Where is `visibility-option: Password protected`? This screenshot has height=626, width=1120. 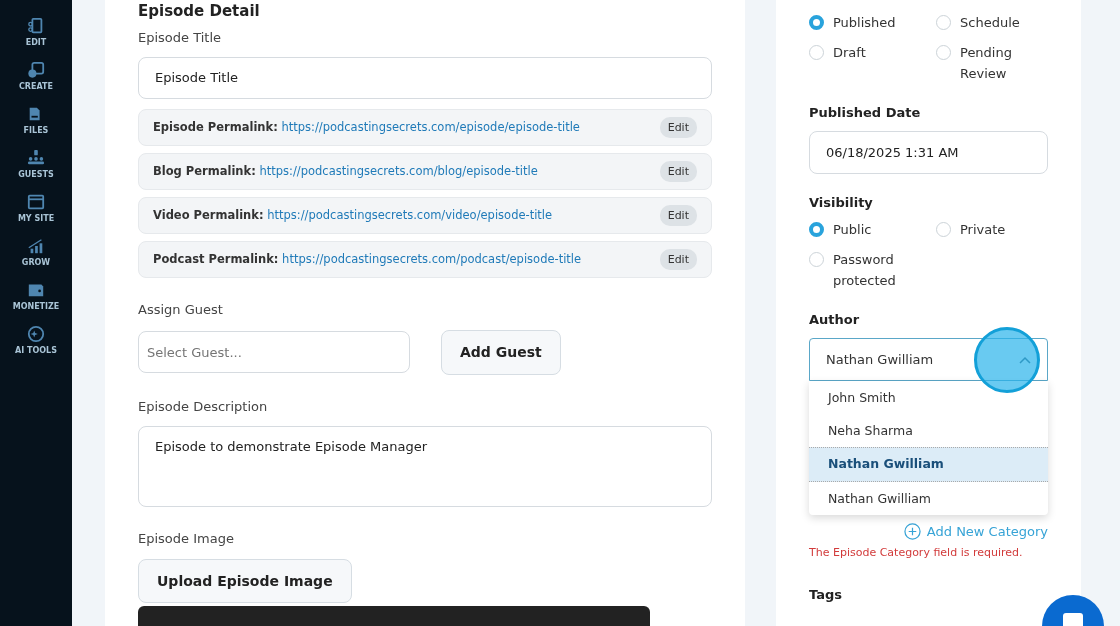
visibility-option: Password protected is located at coordinates (872, 270).